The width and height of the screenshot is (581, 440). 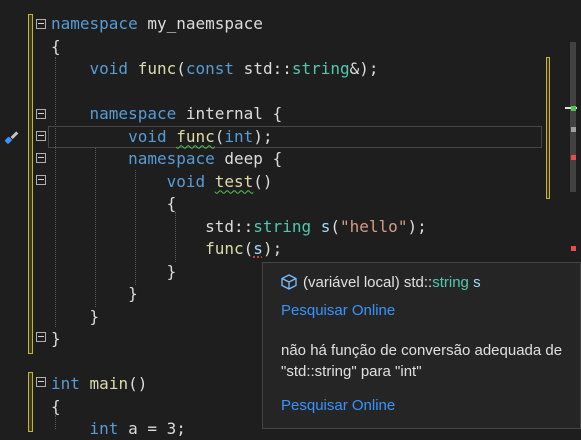 I want to click on code-line: namespace my_naemspace, so click(x=157, y=24).